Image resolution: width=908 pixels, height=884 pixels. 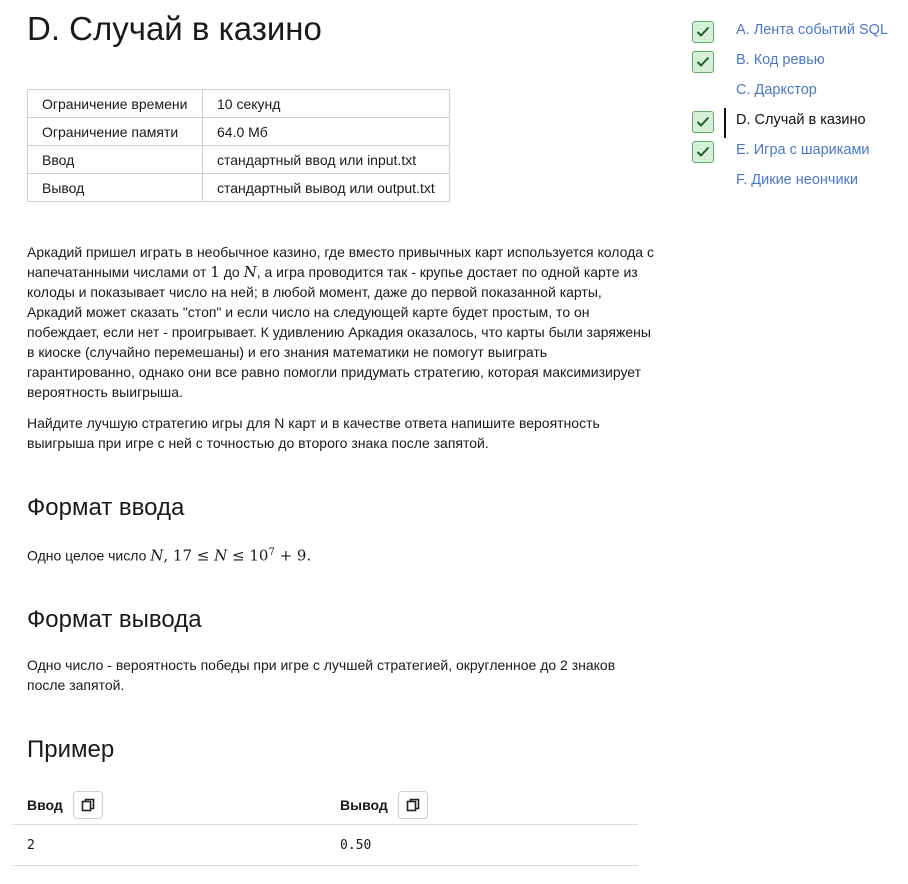 What do you see at coordinates (326, 103) in the screenshot?
I see `limit-value: 10 секунд` at bounding box center [326, 103].